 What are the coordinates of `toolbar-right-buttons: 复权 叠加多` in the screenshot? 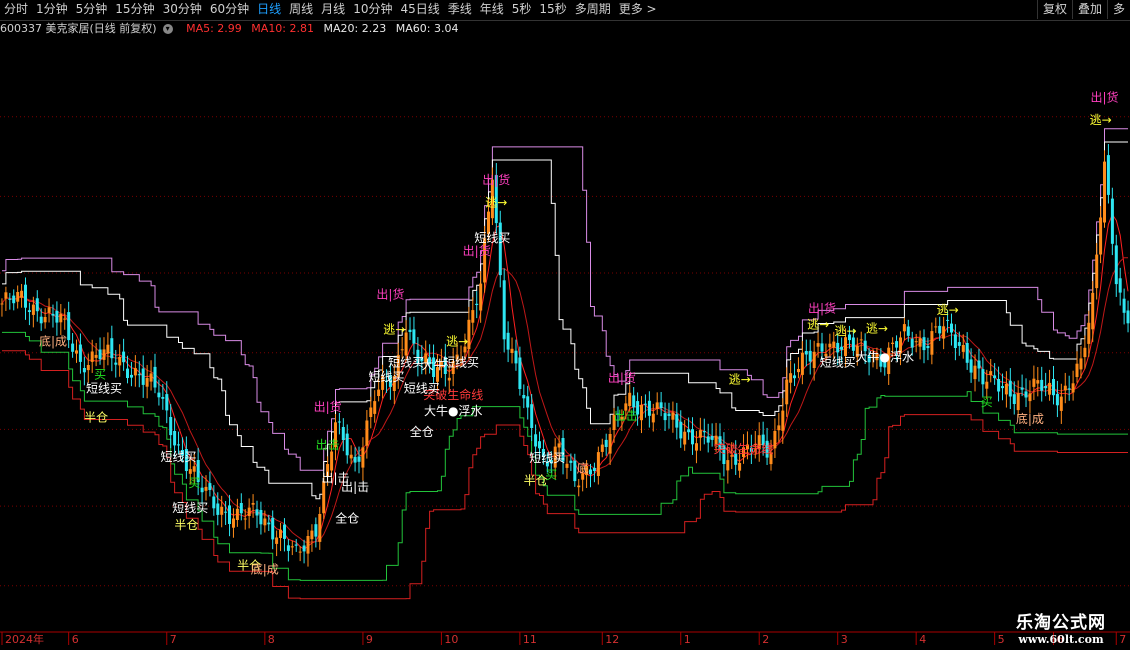 It's located at (1083, 10).